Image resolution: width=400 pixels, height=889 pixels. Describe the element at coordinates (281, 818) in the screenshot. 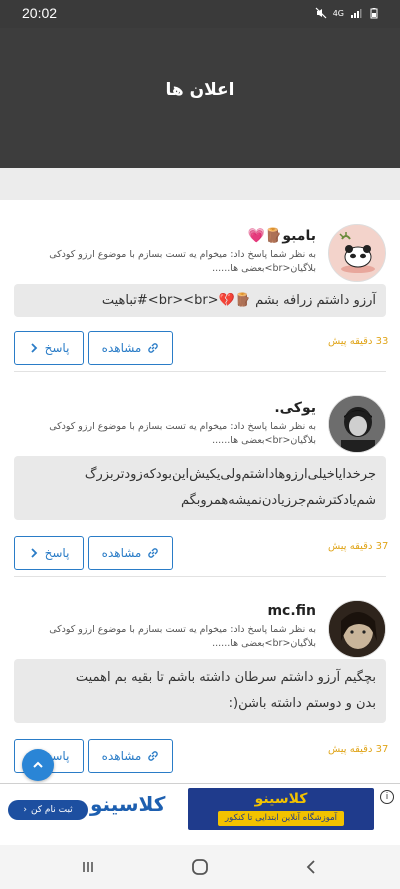

I see `ad-tagline: آموزشگاه آنلاین ابتدایی تا کنکور` at that location.